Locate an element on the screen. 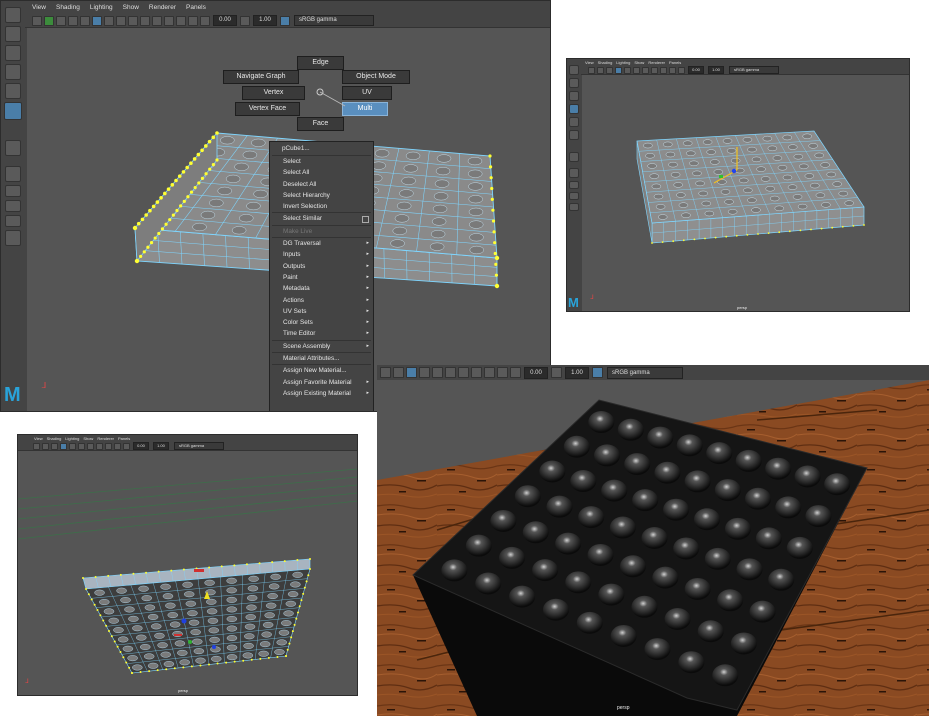 This screenshot has height=716, width=929. context-menu-item: Deselect All is located at coordinates (321, 184).